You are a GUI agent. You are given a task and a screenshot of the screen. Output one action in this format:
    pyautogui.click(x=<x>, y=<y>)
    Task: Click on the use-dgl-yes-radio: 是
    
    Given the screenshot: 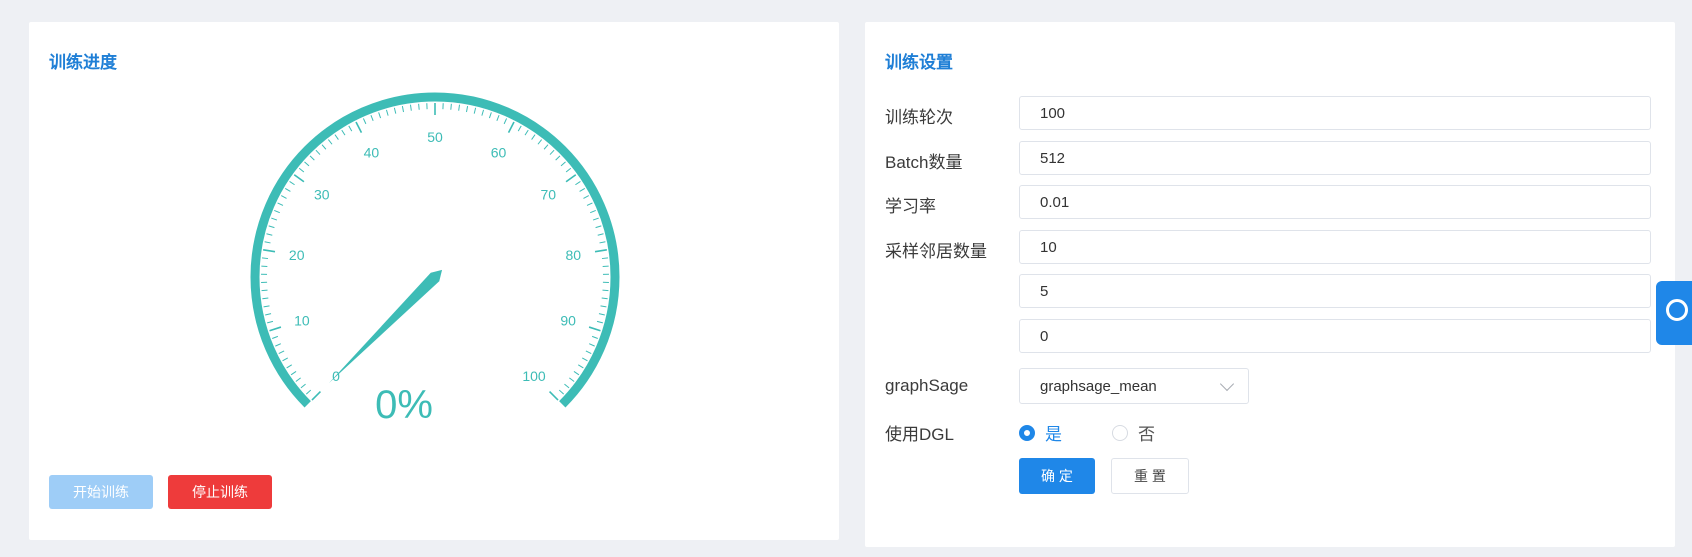 What is the action you would take?
    pyautogui.click(x=1040, y=432)
    